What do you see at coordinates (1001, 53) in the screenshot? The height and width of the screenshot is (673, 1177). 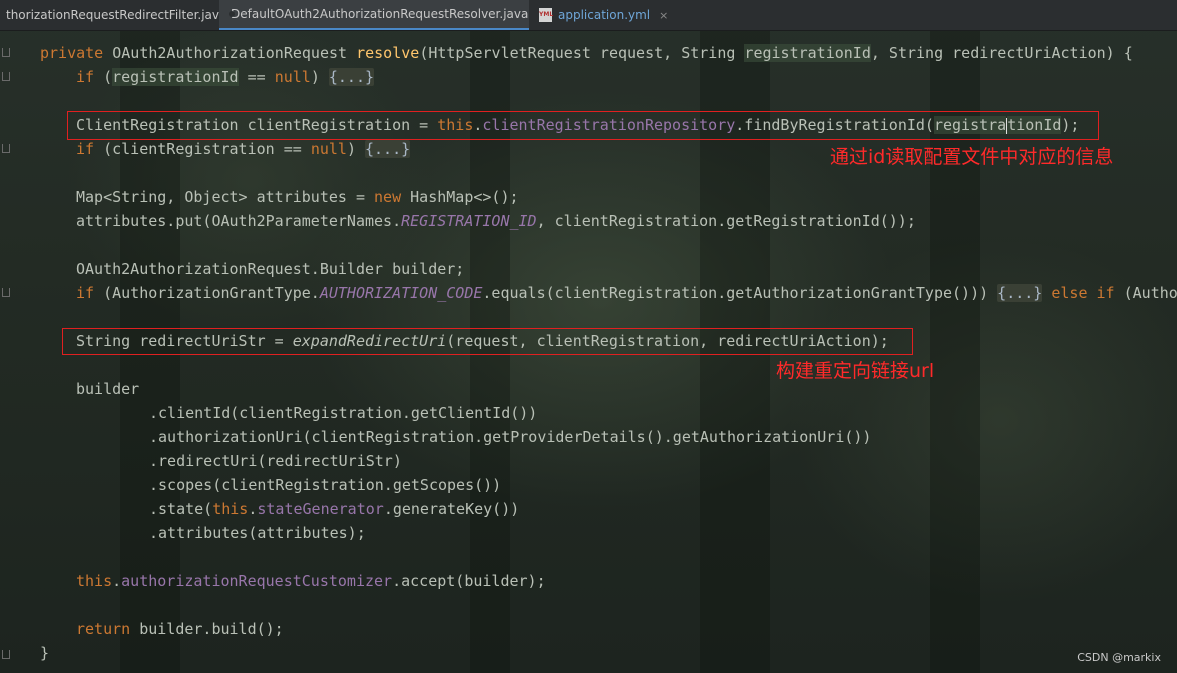 I see `code-token: , String redirectUriAction) {` at bounding box center [1001, 53].